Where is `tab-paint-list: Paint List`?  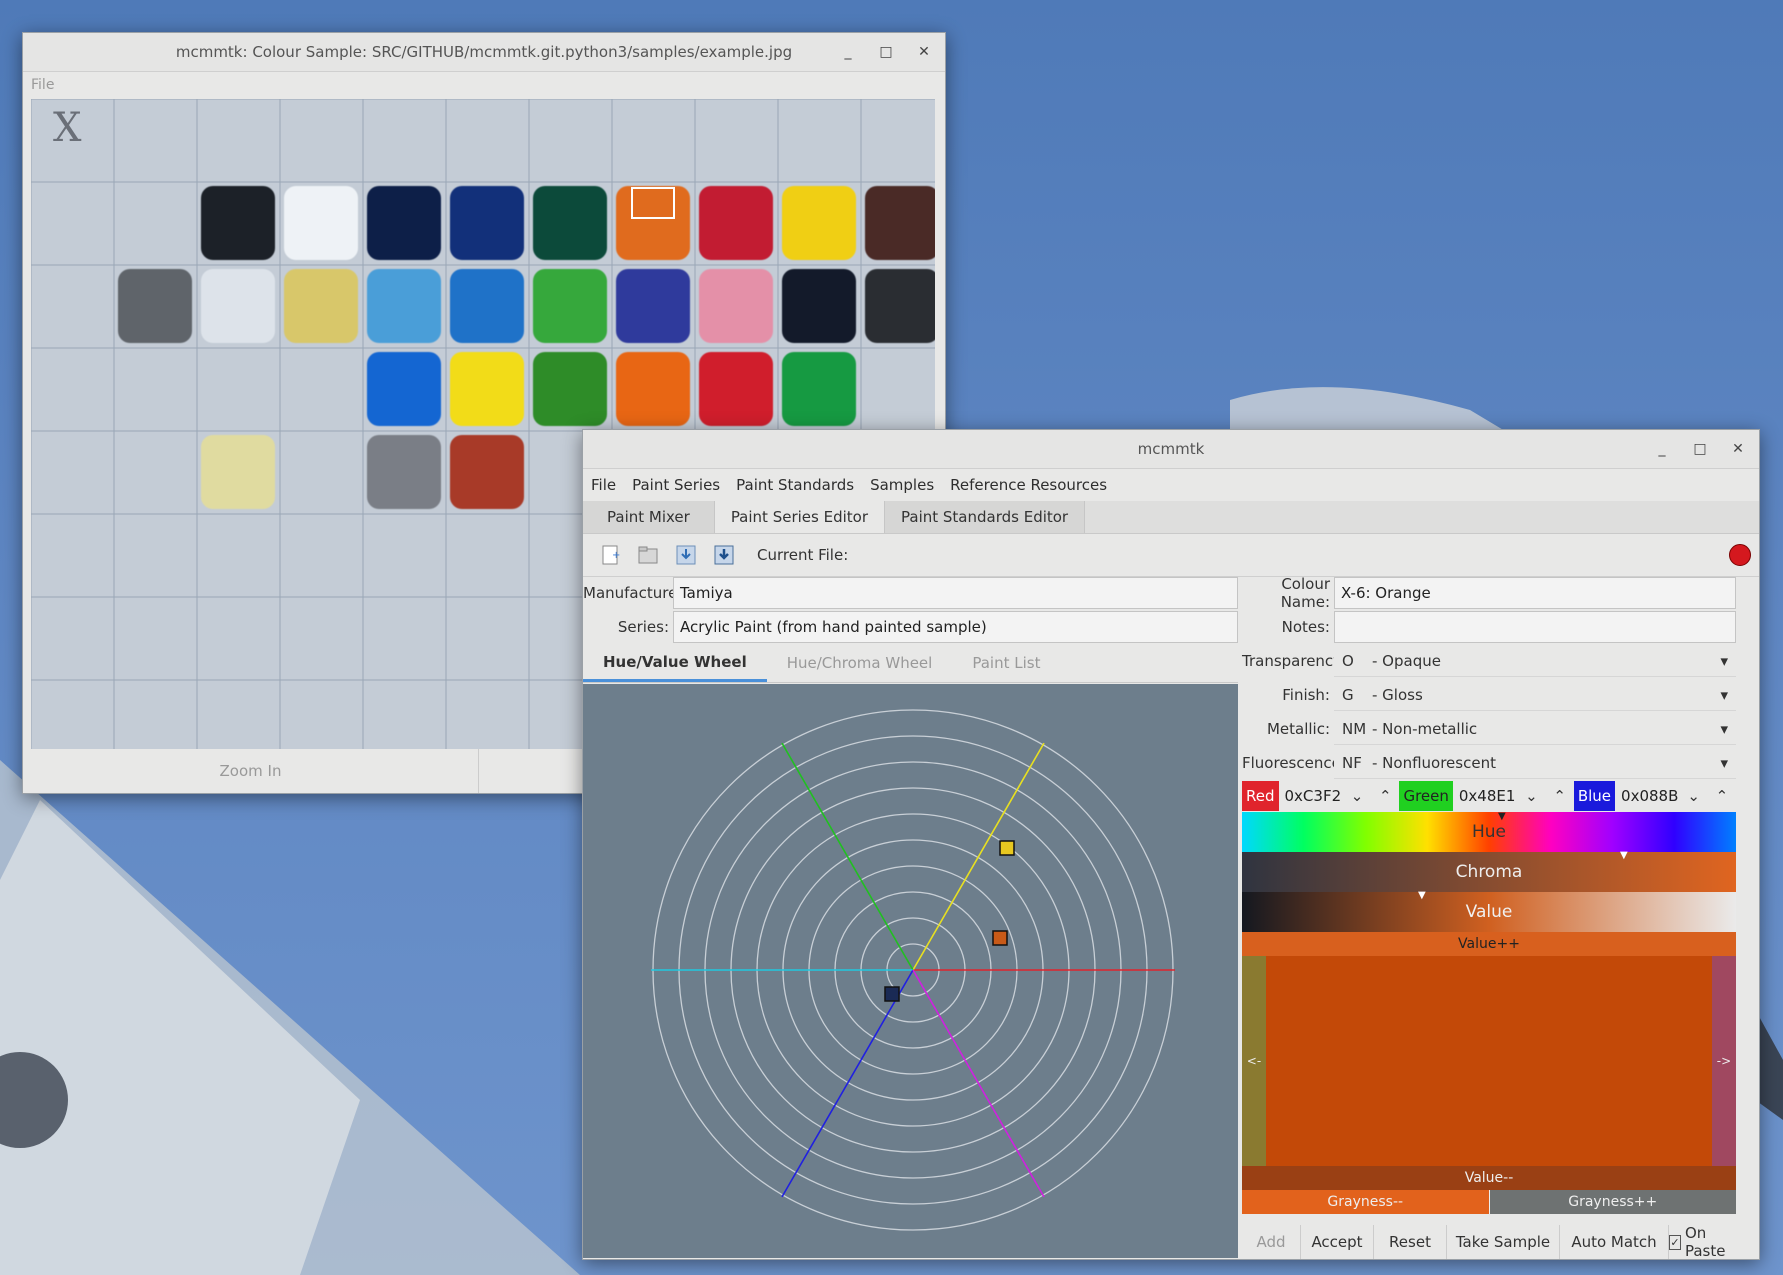
tab-paint-list: Paint List is located at coordinates (1006, 663).